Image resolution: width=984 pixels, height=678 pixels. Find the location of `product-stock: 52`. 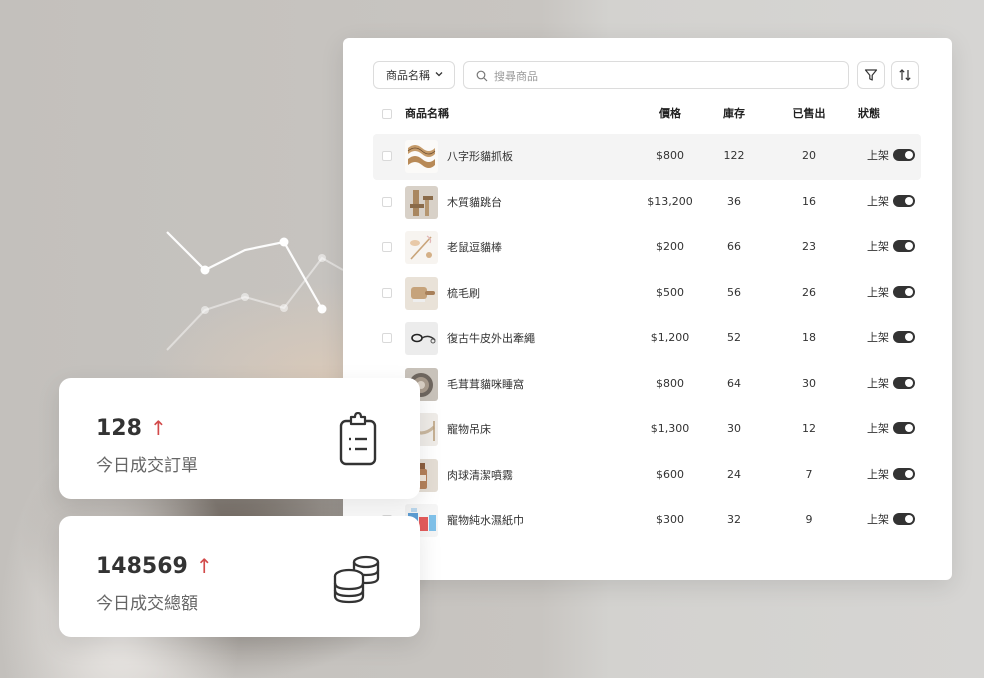

product-stock: 52 is located at coordinates (734, 337).